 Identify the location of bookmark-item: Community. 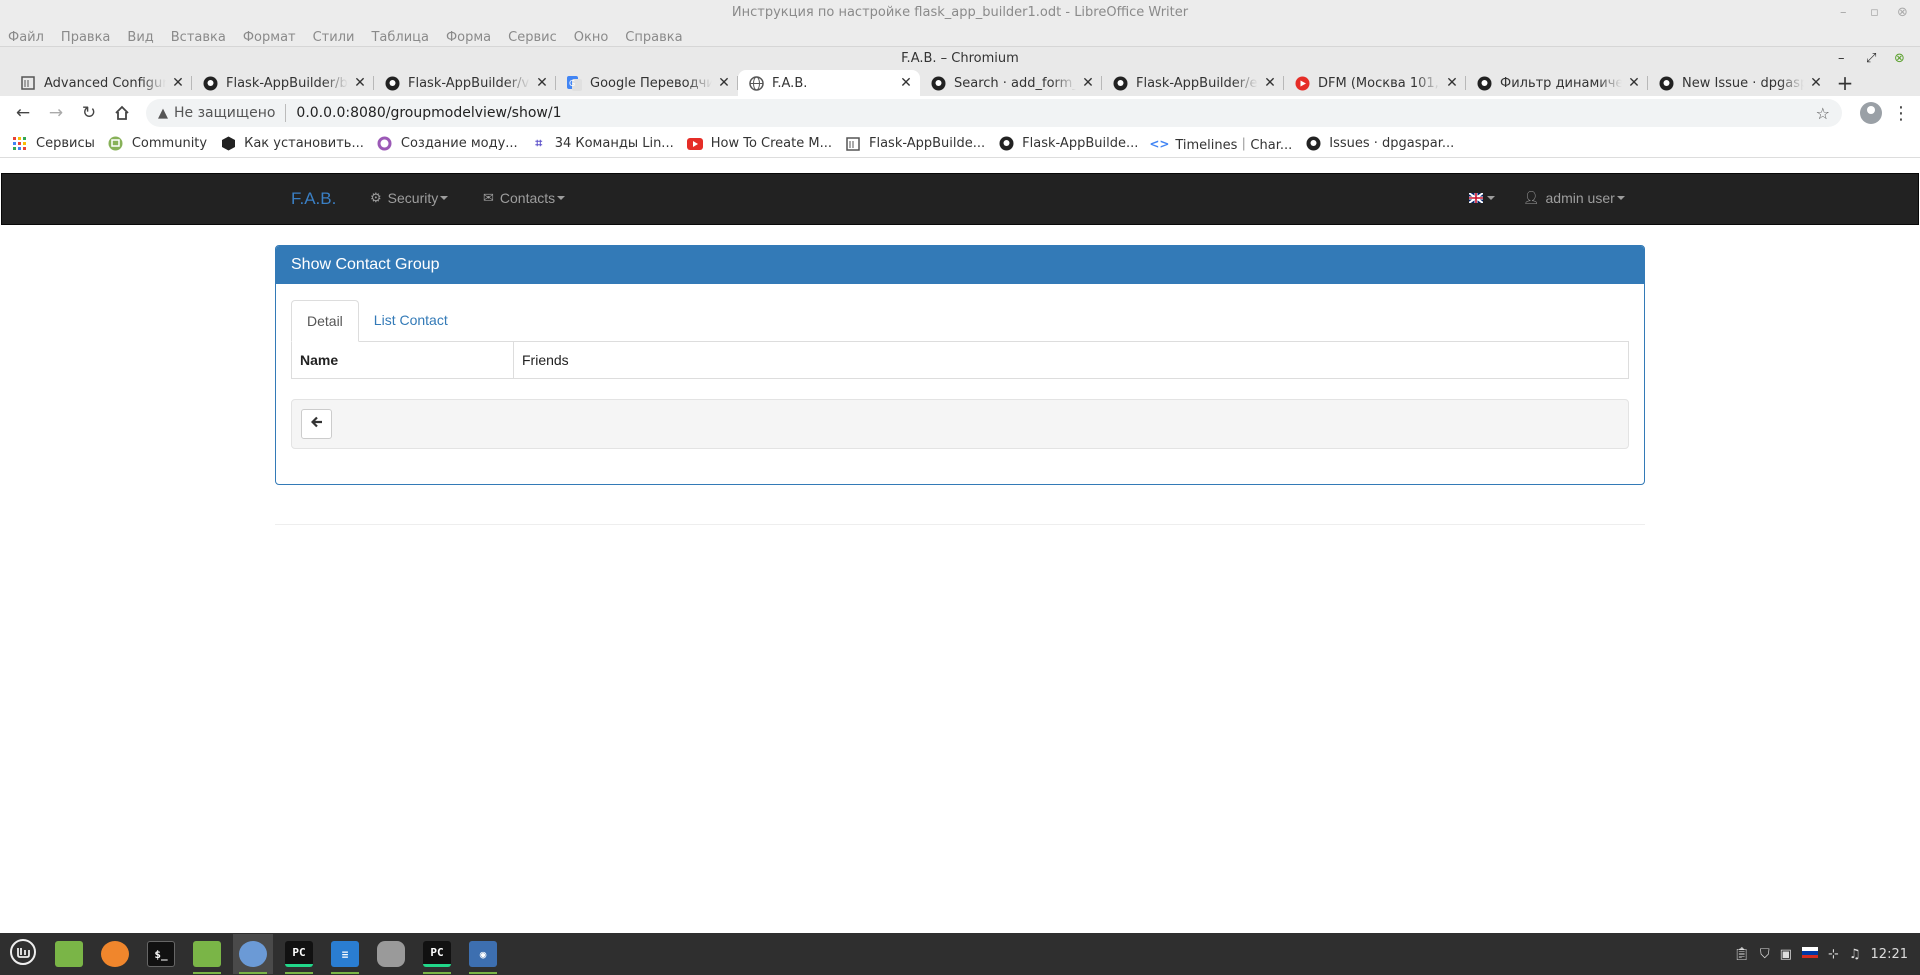
(157, 144).